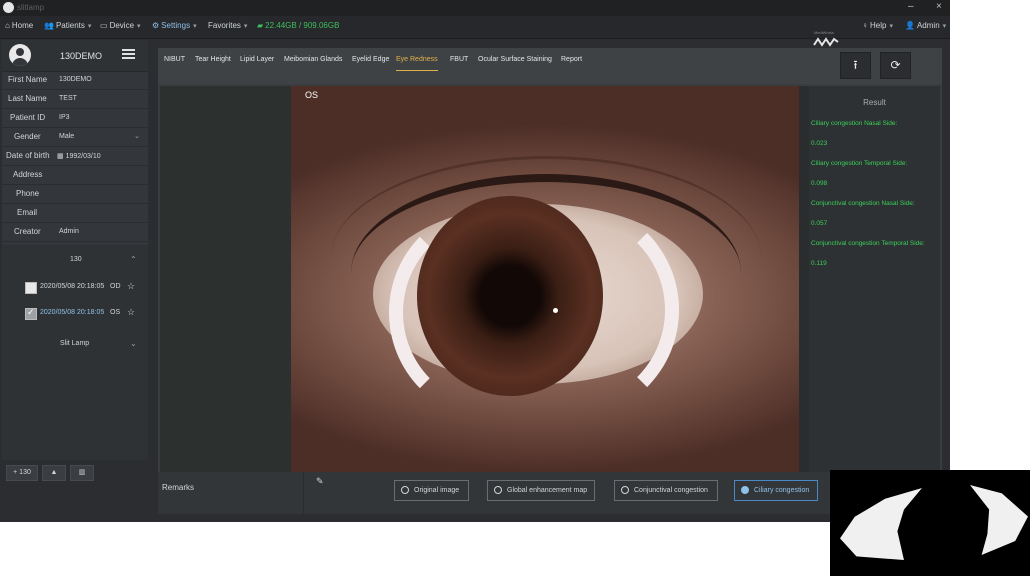 Image resolution: width=1030 pixels, height=576 pixels. Describe the element at coordinates (54, 473) in the screenshot. I see `move-up-button: ▲` at that location.